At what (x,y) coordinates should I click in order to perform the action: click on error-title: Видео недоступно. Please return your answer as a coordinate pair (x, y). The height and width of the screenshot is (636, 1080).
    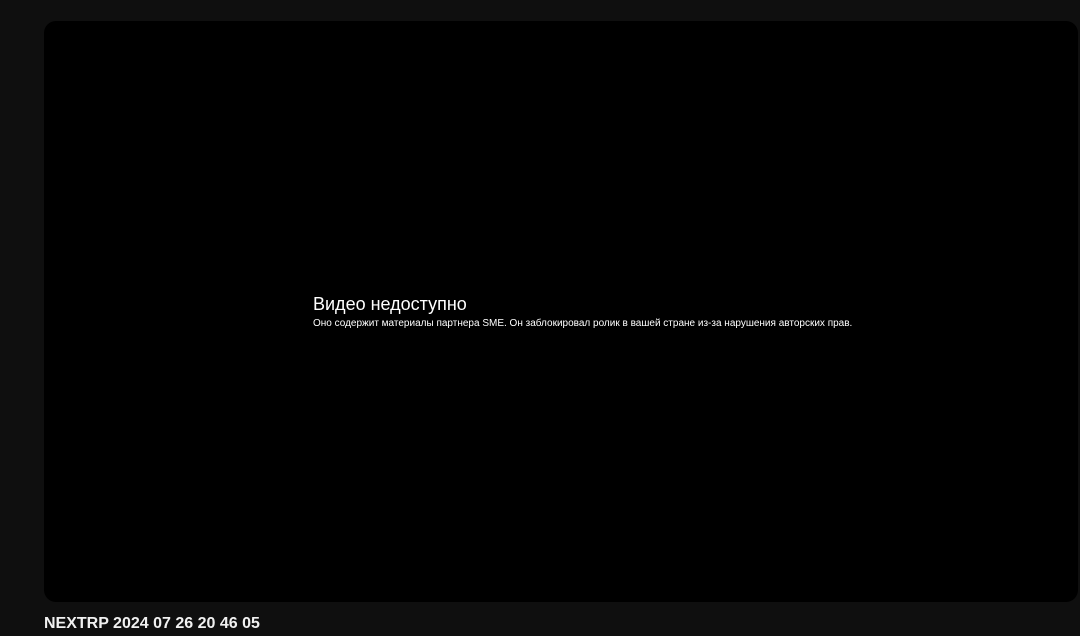
    Looking at the image, I should click on (390, 304).